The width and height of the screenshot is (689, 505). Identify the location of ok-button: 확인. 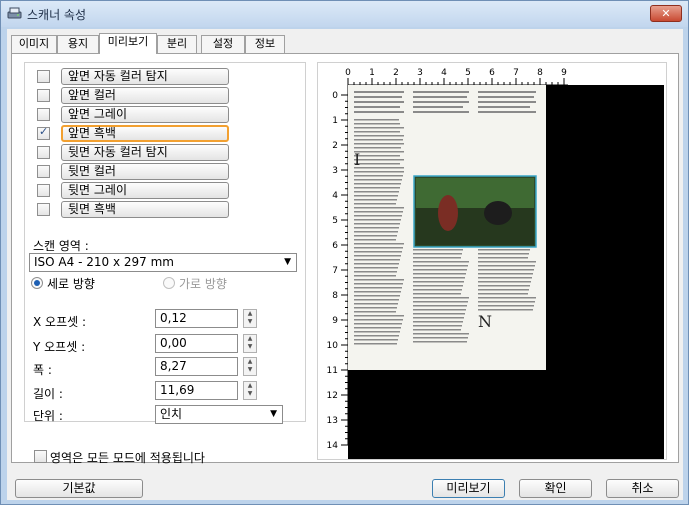
(555, 488).